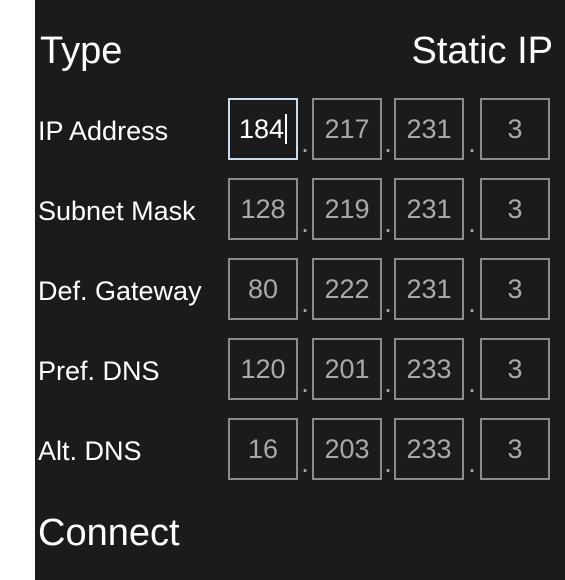 Image resolution: width=565 pixels, height=580 pixels. I want to click on default-gateway-octet-2-input: 222, so click(347, 289).